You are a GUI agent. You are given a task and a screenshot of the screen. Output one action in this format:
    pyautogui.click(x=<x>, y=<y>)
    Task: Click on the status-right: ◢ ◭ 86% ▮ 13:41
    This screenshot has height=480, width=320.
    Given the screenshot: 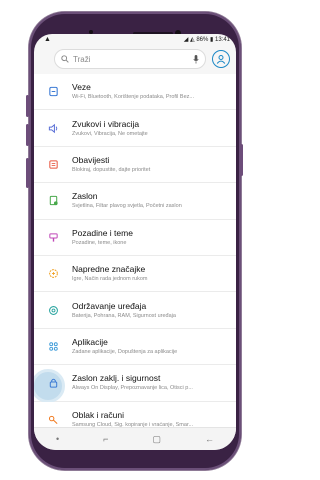 What is the action you would take?
    pyautogui.click(x=207, y=39)
    